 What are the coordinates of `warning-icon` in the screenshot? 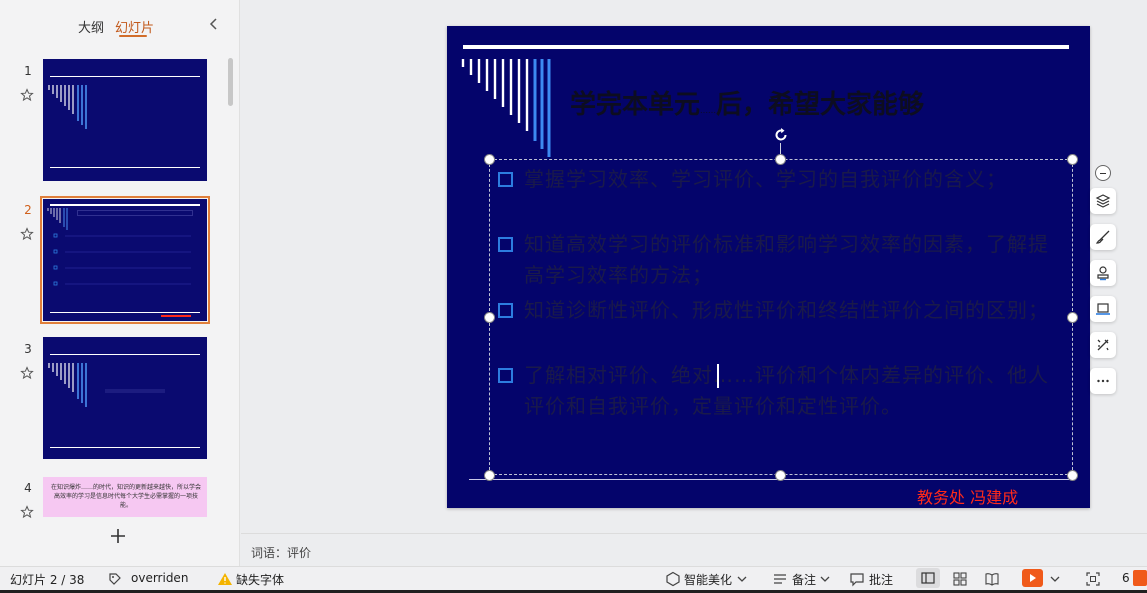 It's located at (225, 579).